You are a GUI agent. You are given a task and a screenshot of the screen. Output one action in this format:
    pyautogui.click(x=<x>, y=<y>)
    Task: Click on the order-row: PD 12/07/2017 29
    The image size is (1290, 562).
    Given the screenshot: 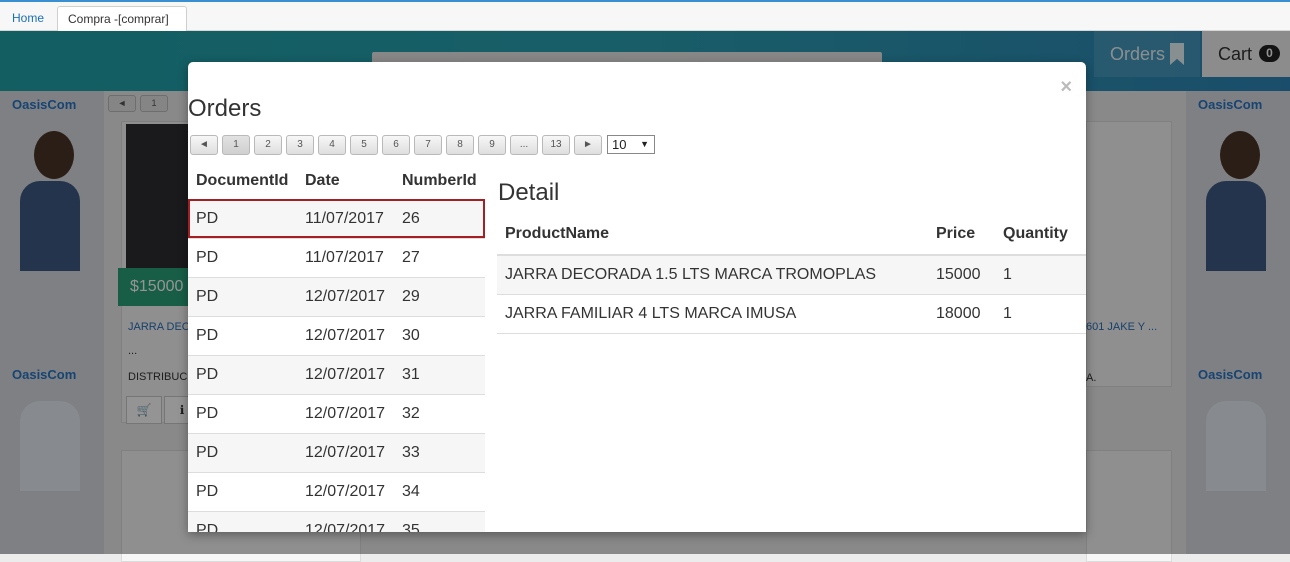 What is the action you would take?
    pyautogui.click(x=336, y=296)
    